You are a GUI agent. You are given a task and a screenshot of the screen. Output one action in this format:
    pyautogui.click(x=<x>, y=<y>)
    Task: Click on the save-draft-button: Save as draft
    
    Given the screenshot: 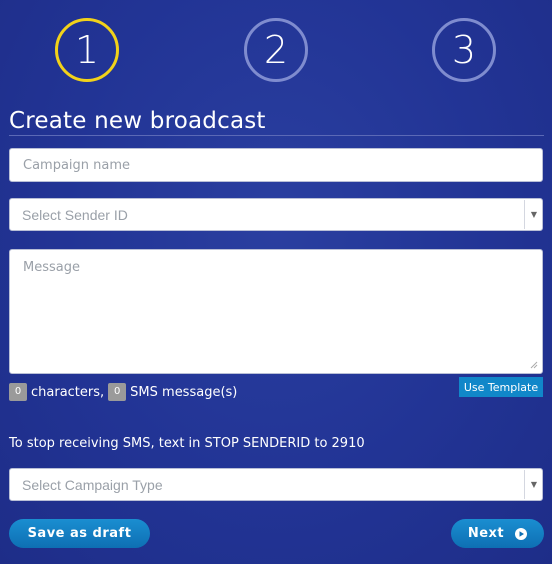 What is the action you would take?
    pyautogui.click(x=79, y=533)
    